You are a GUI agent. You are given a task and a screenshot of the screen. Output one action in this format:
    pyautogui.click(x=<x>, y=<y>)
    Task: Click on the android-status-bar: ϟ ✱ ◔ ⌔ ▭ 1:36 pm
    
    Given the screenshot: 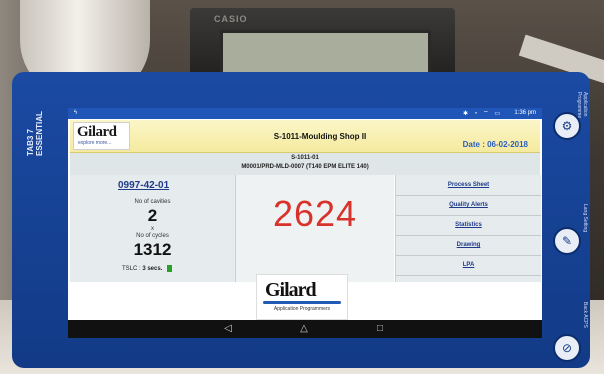 What is the action you would take?
    pyautogui.click(x=305, y=113)
    